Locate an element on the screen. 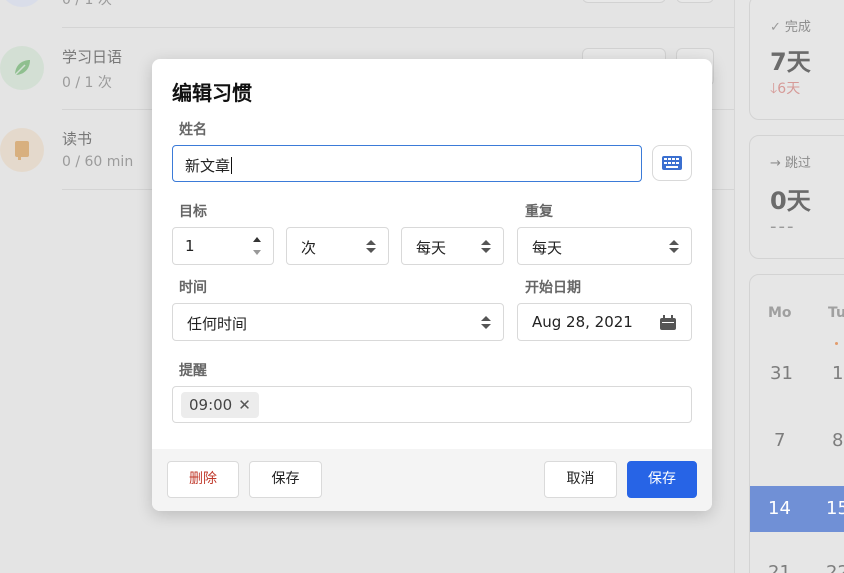  goal-unit-select: 次 is located at coordinates (337, 246).